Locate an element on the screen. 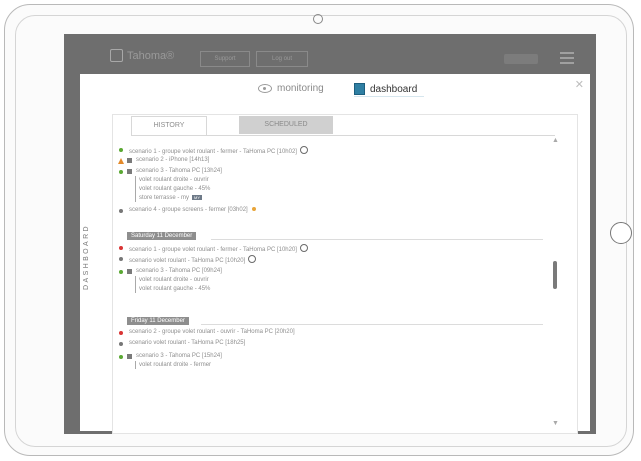  list-item: scenario 2 - iPhone [14h13] is located at coordinates (172, 160).